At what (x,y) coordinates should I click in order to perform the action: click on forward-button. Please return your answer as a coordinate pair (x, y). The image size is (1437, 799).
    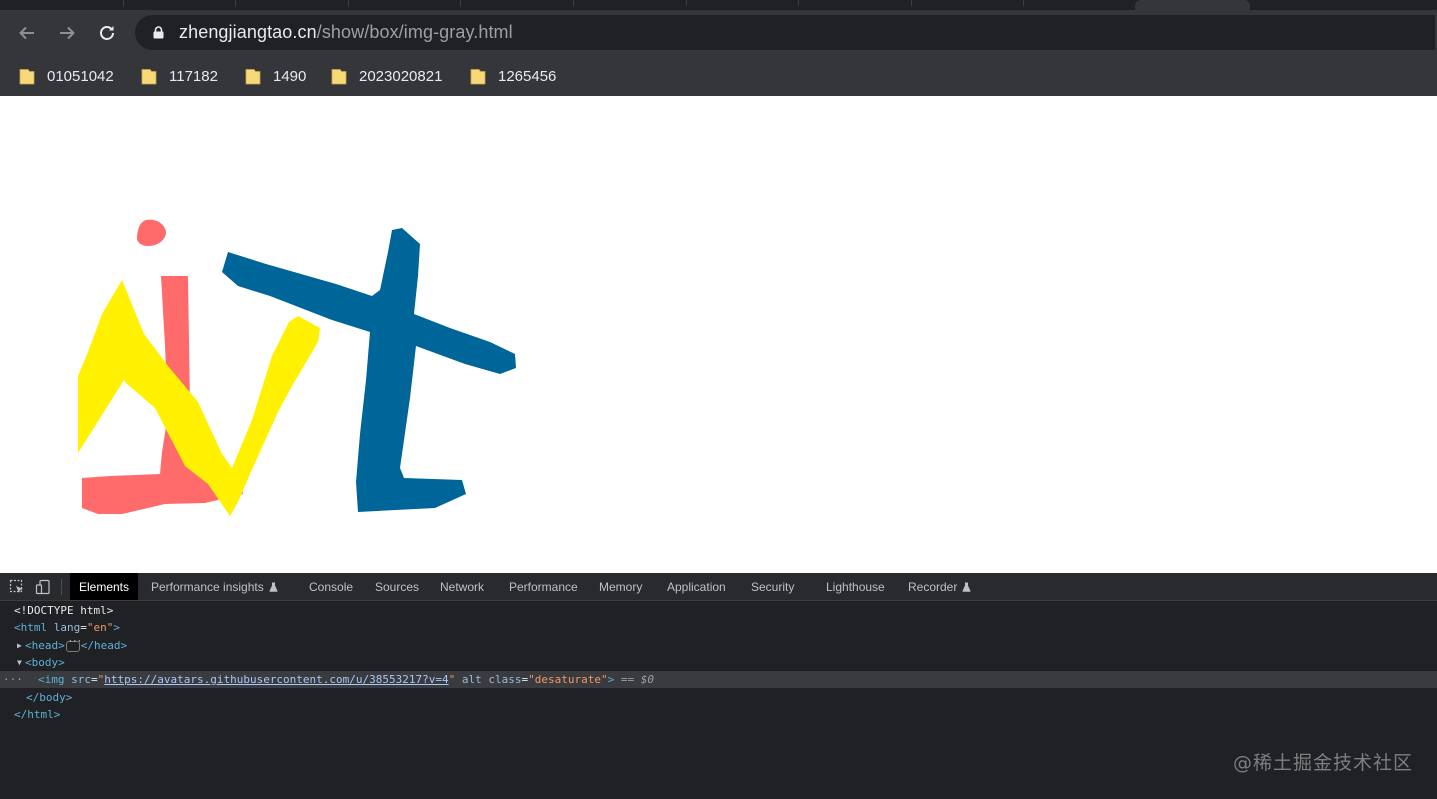
    Looking at the image, I should click on (67, 33).